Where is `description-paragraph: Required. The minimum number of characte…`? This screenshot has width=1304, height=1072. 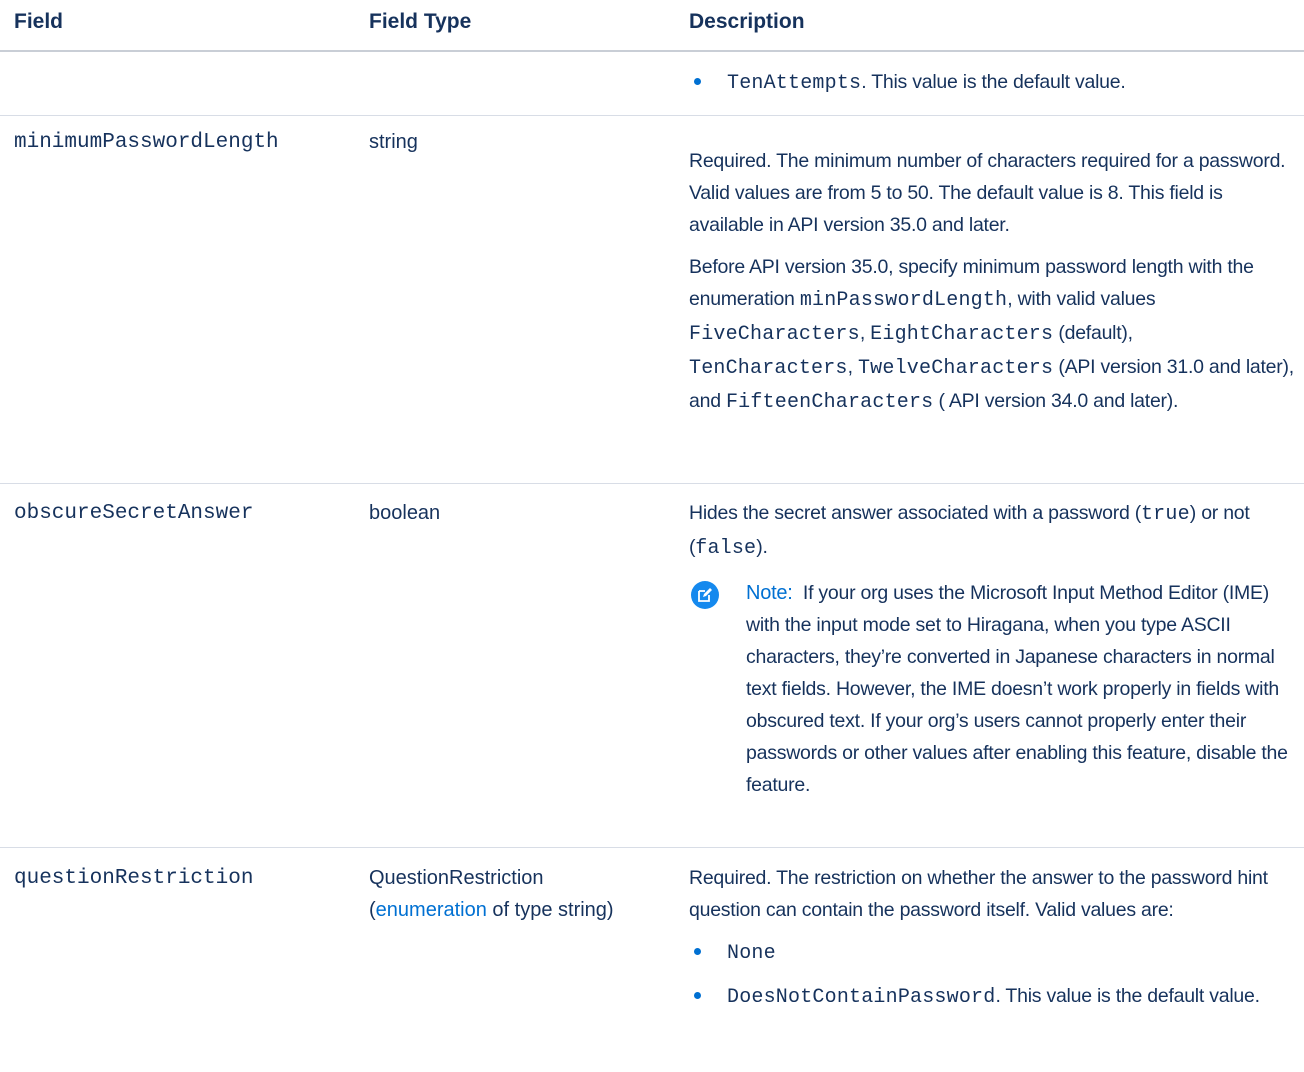 description-paragraph: Required. The minimum number of characte… is located at coordinates (987, 193).